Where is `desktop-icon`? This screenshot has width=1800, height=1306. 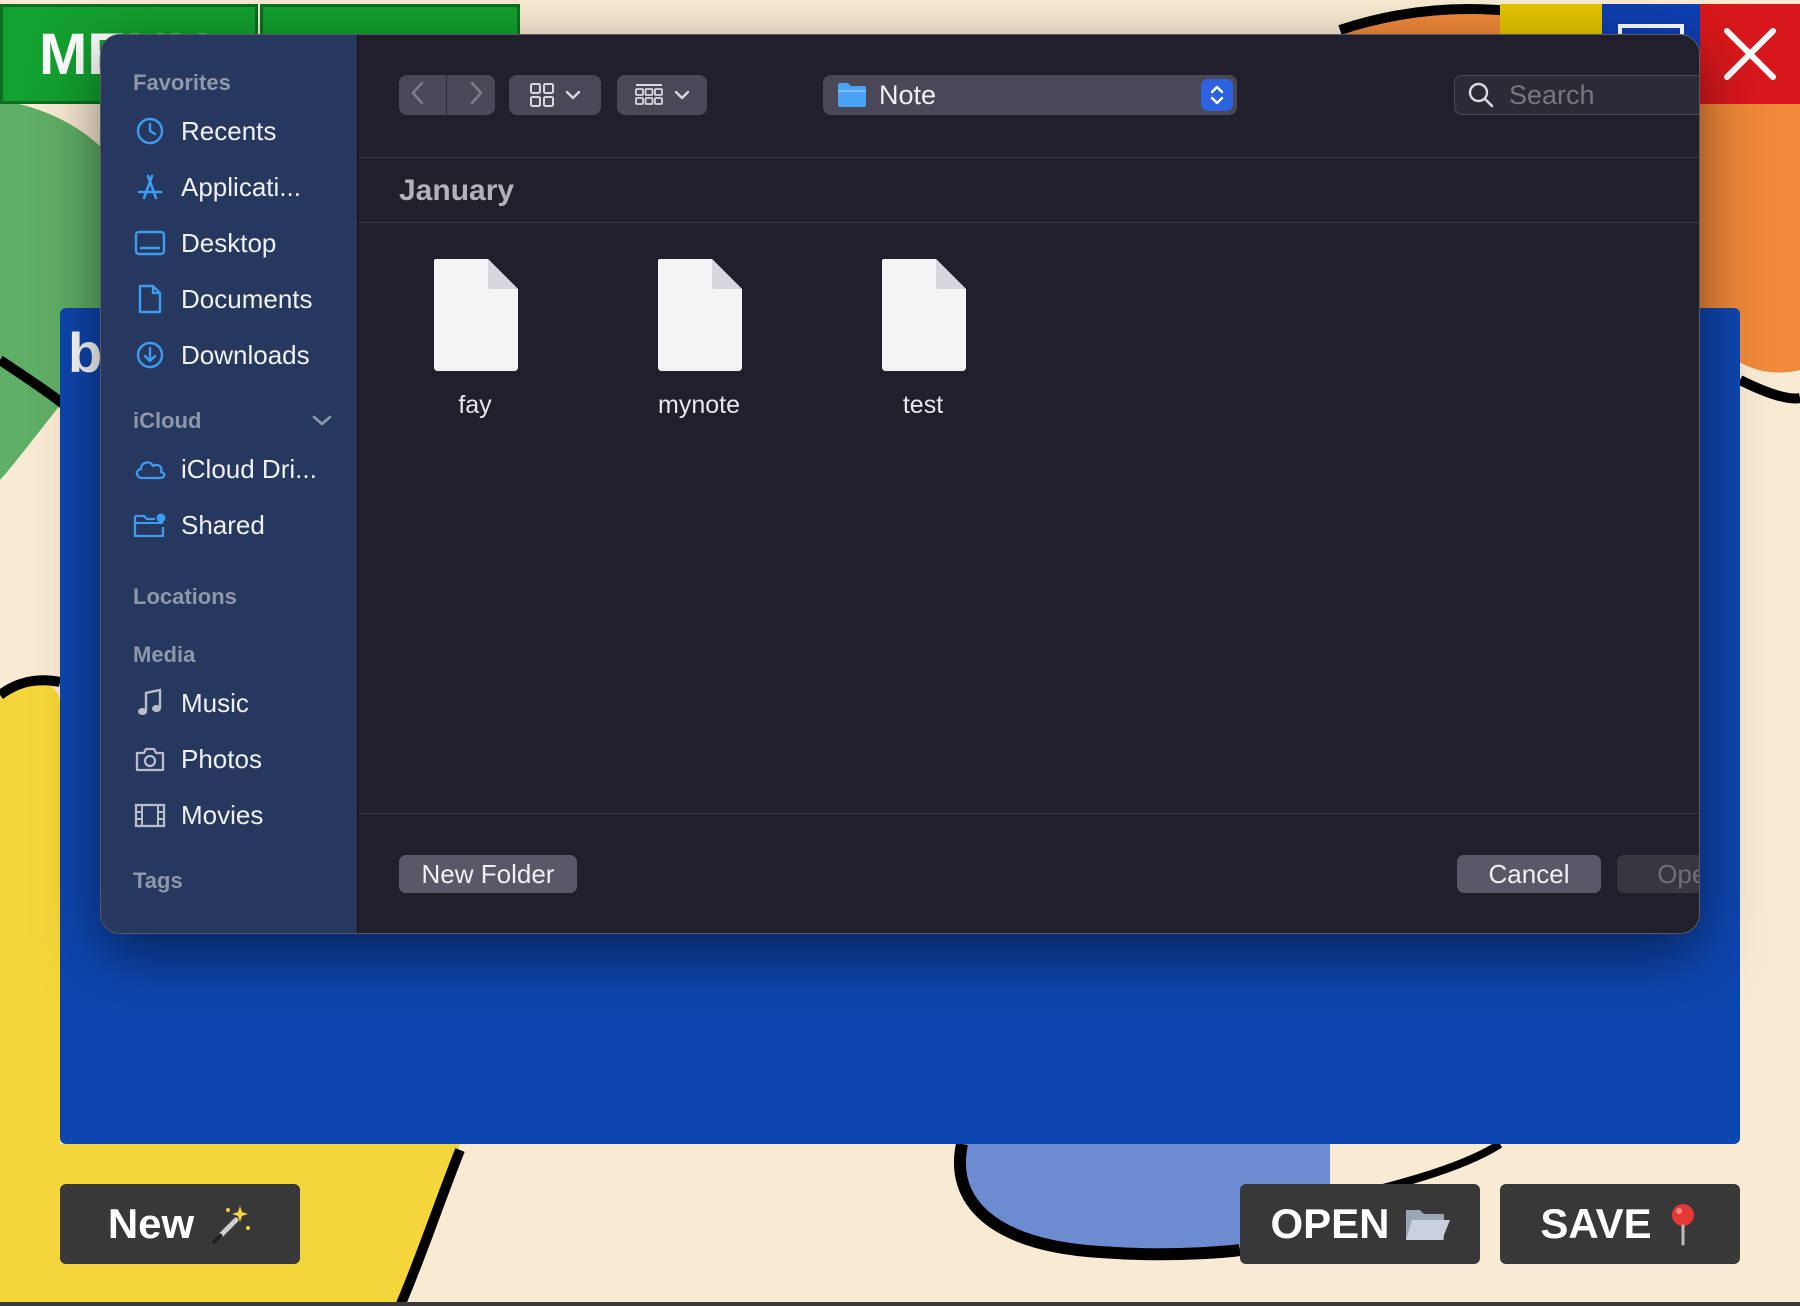 desktop-icon is located at coordinates (150, 243).